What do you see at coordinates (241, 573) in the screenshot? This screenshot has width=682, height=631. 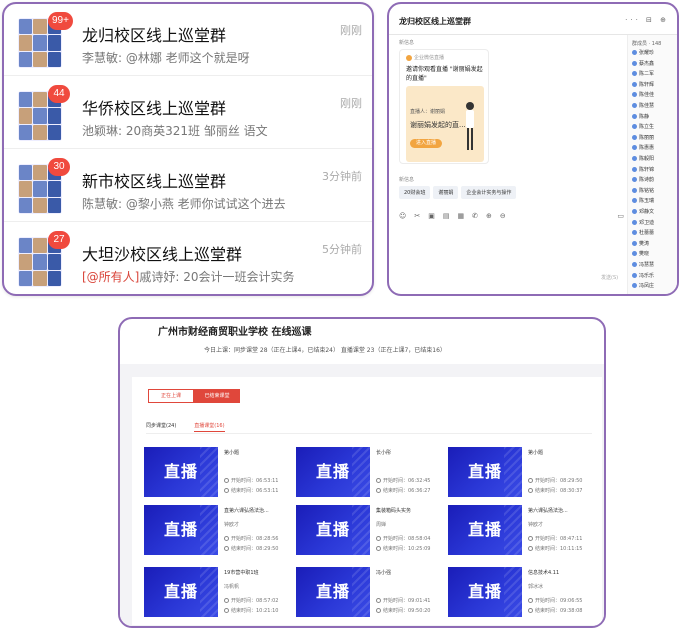 I see `course-title: 19市营中职1班` at bounding box center [241, 573].